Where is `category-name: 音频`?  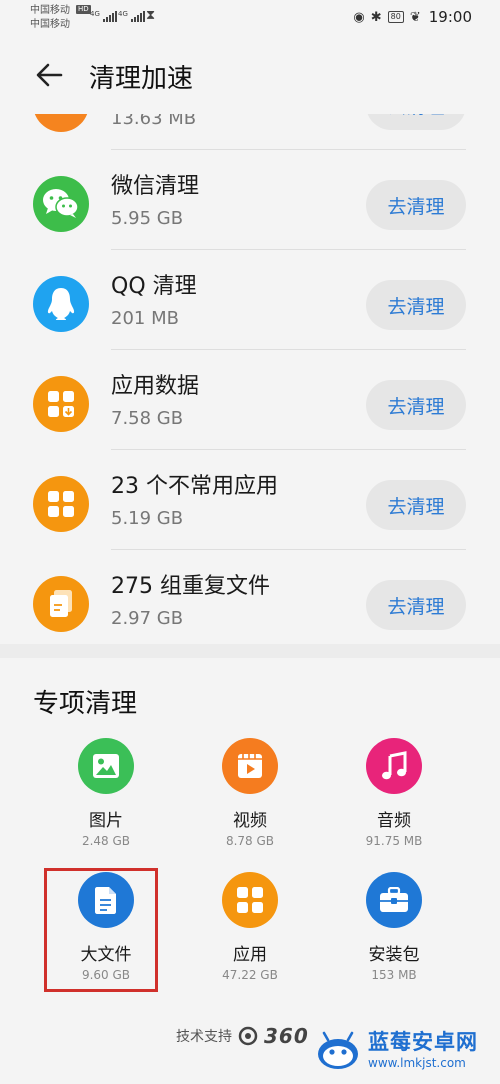 category-name: 音频 is located at coordinates (394, 821).